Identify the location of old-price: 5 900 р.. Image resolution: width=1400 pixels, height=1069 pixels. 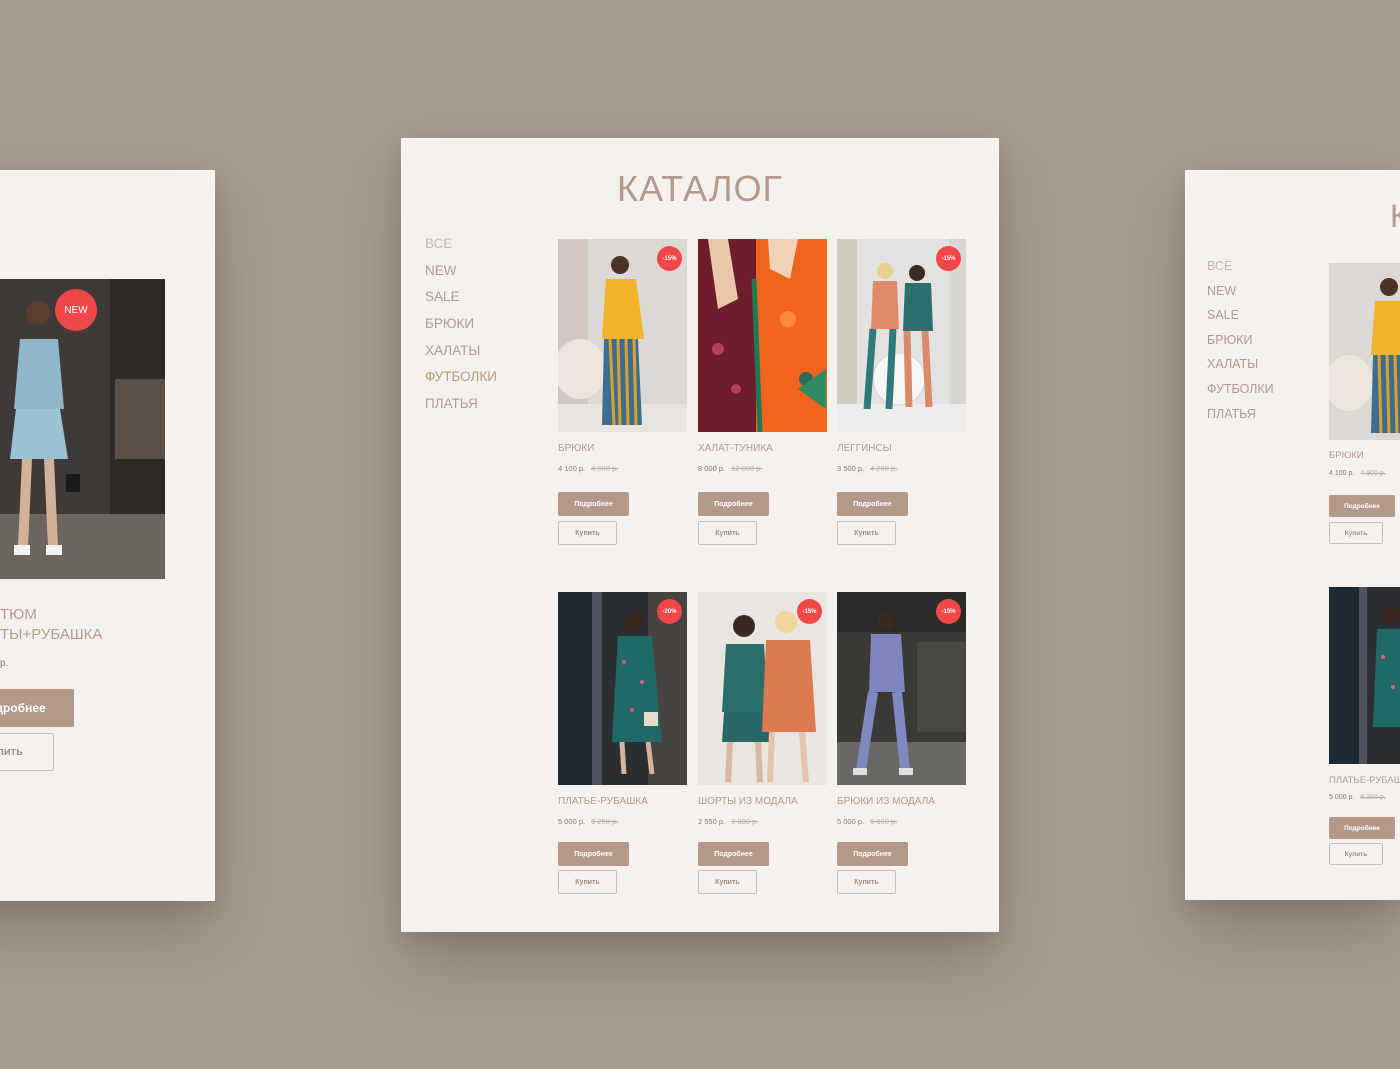
(884, 821).